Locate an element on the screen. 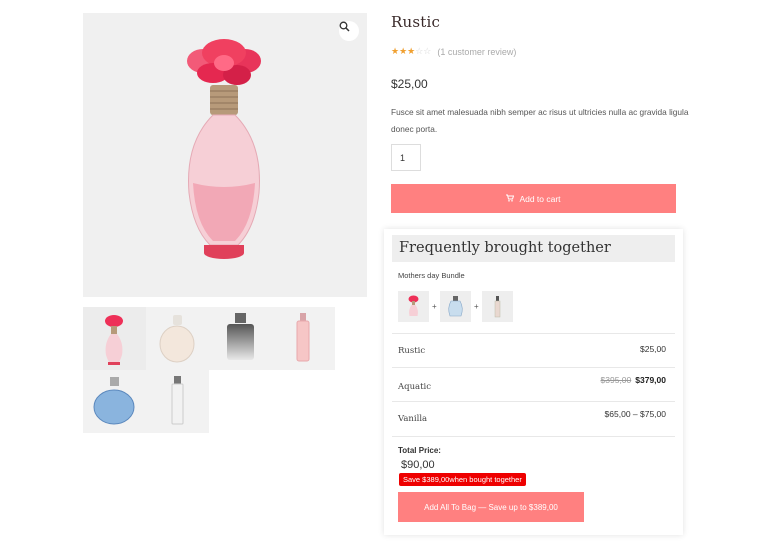 This screenshot has width=768, height=541. thumbnail-blush is located at coordinates (303, 338).